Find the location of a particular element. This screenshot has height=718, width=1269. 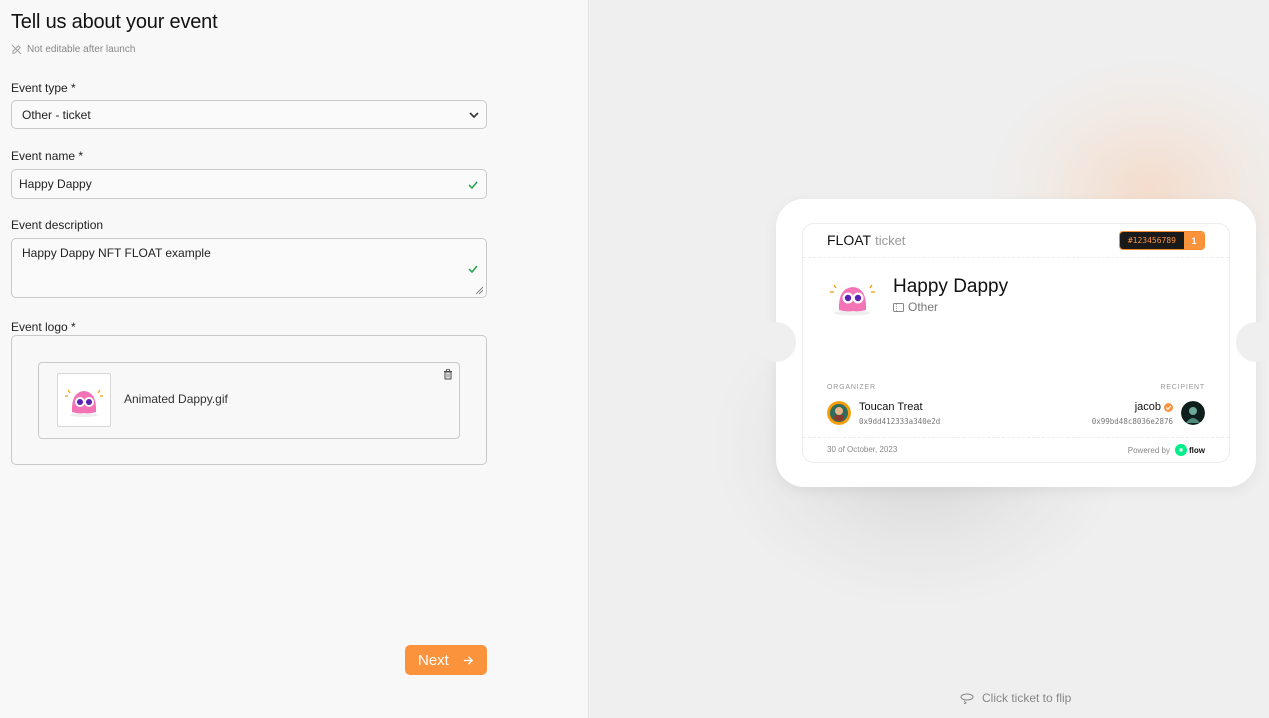

ticket-brand: FLOAT ticket is located at coordinates (866, 240).